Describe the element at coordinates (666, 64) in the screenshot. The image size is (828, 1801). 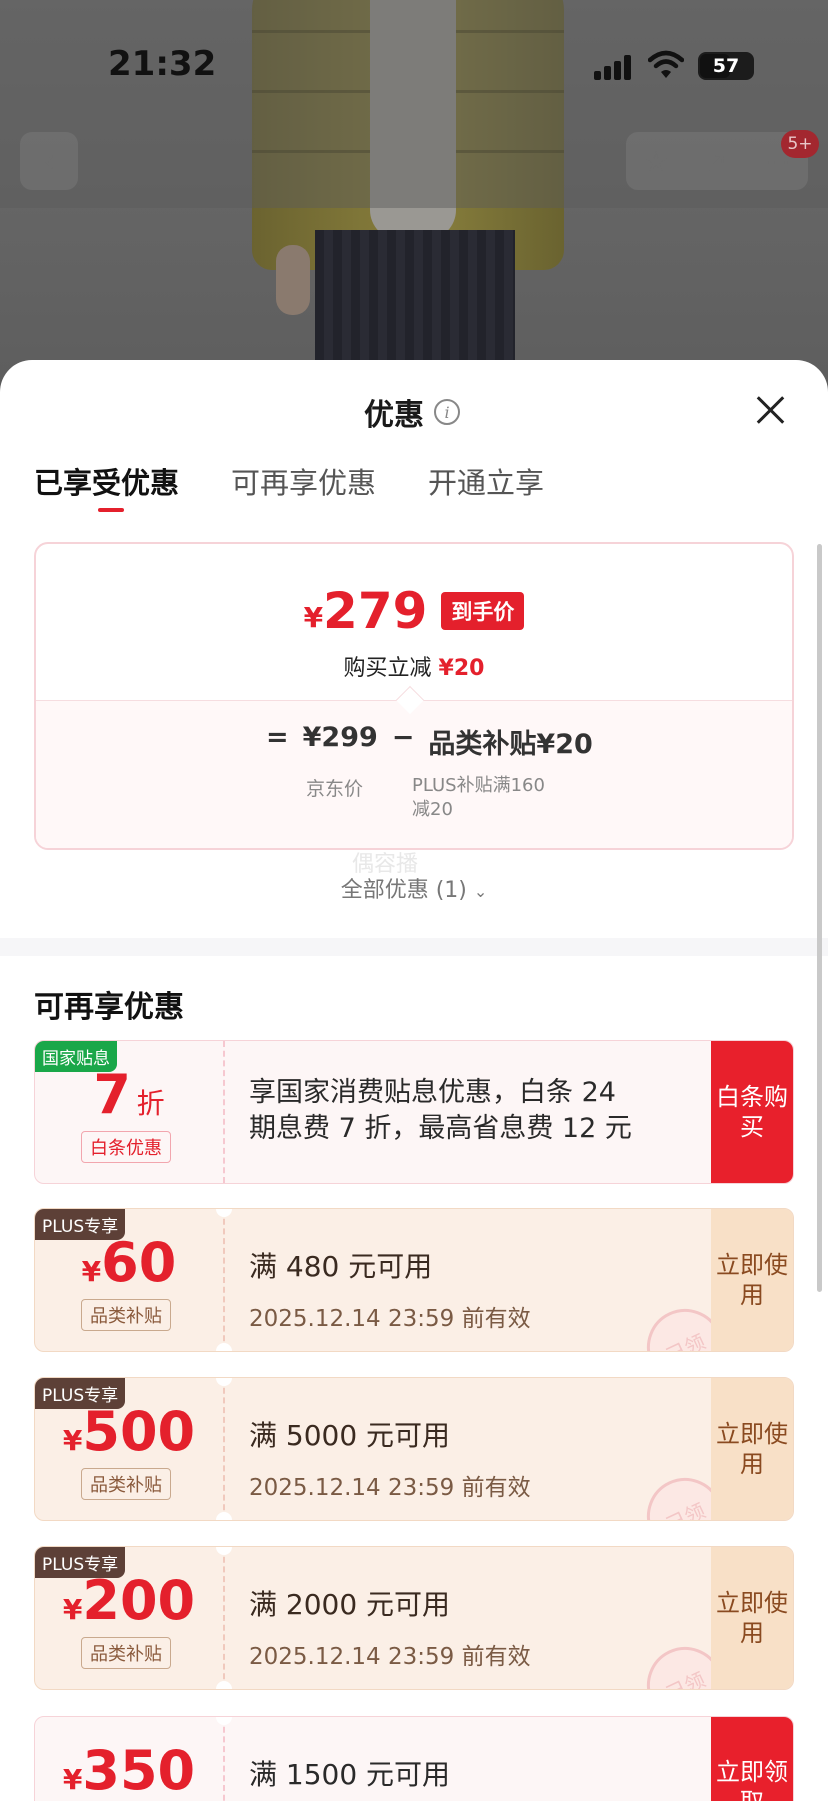
I see `wifi-icon` at that location.